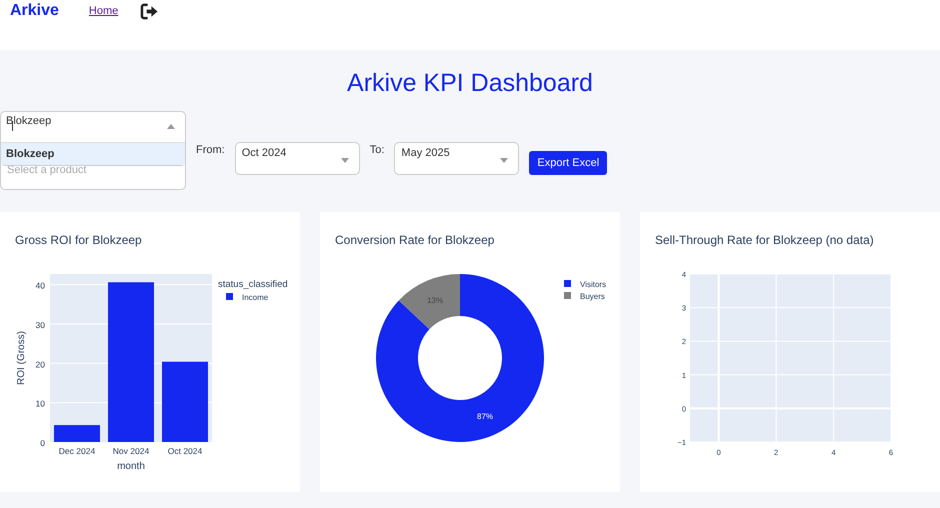 This screenshot has width=940, height=508. I want to click on legend-title: status_classified, so click(253, 284).